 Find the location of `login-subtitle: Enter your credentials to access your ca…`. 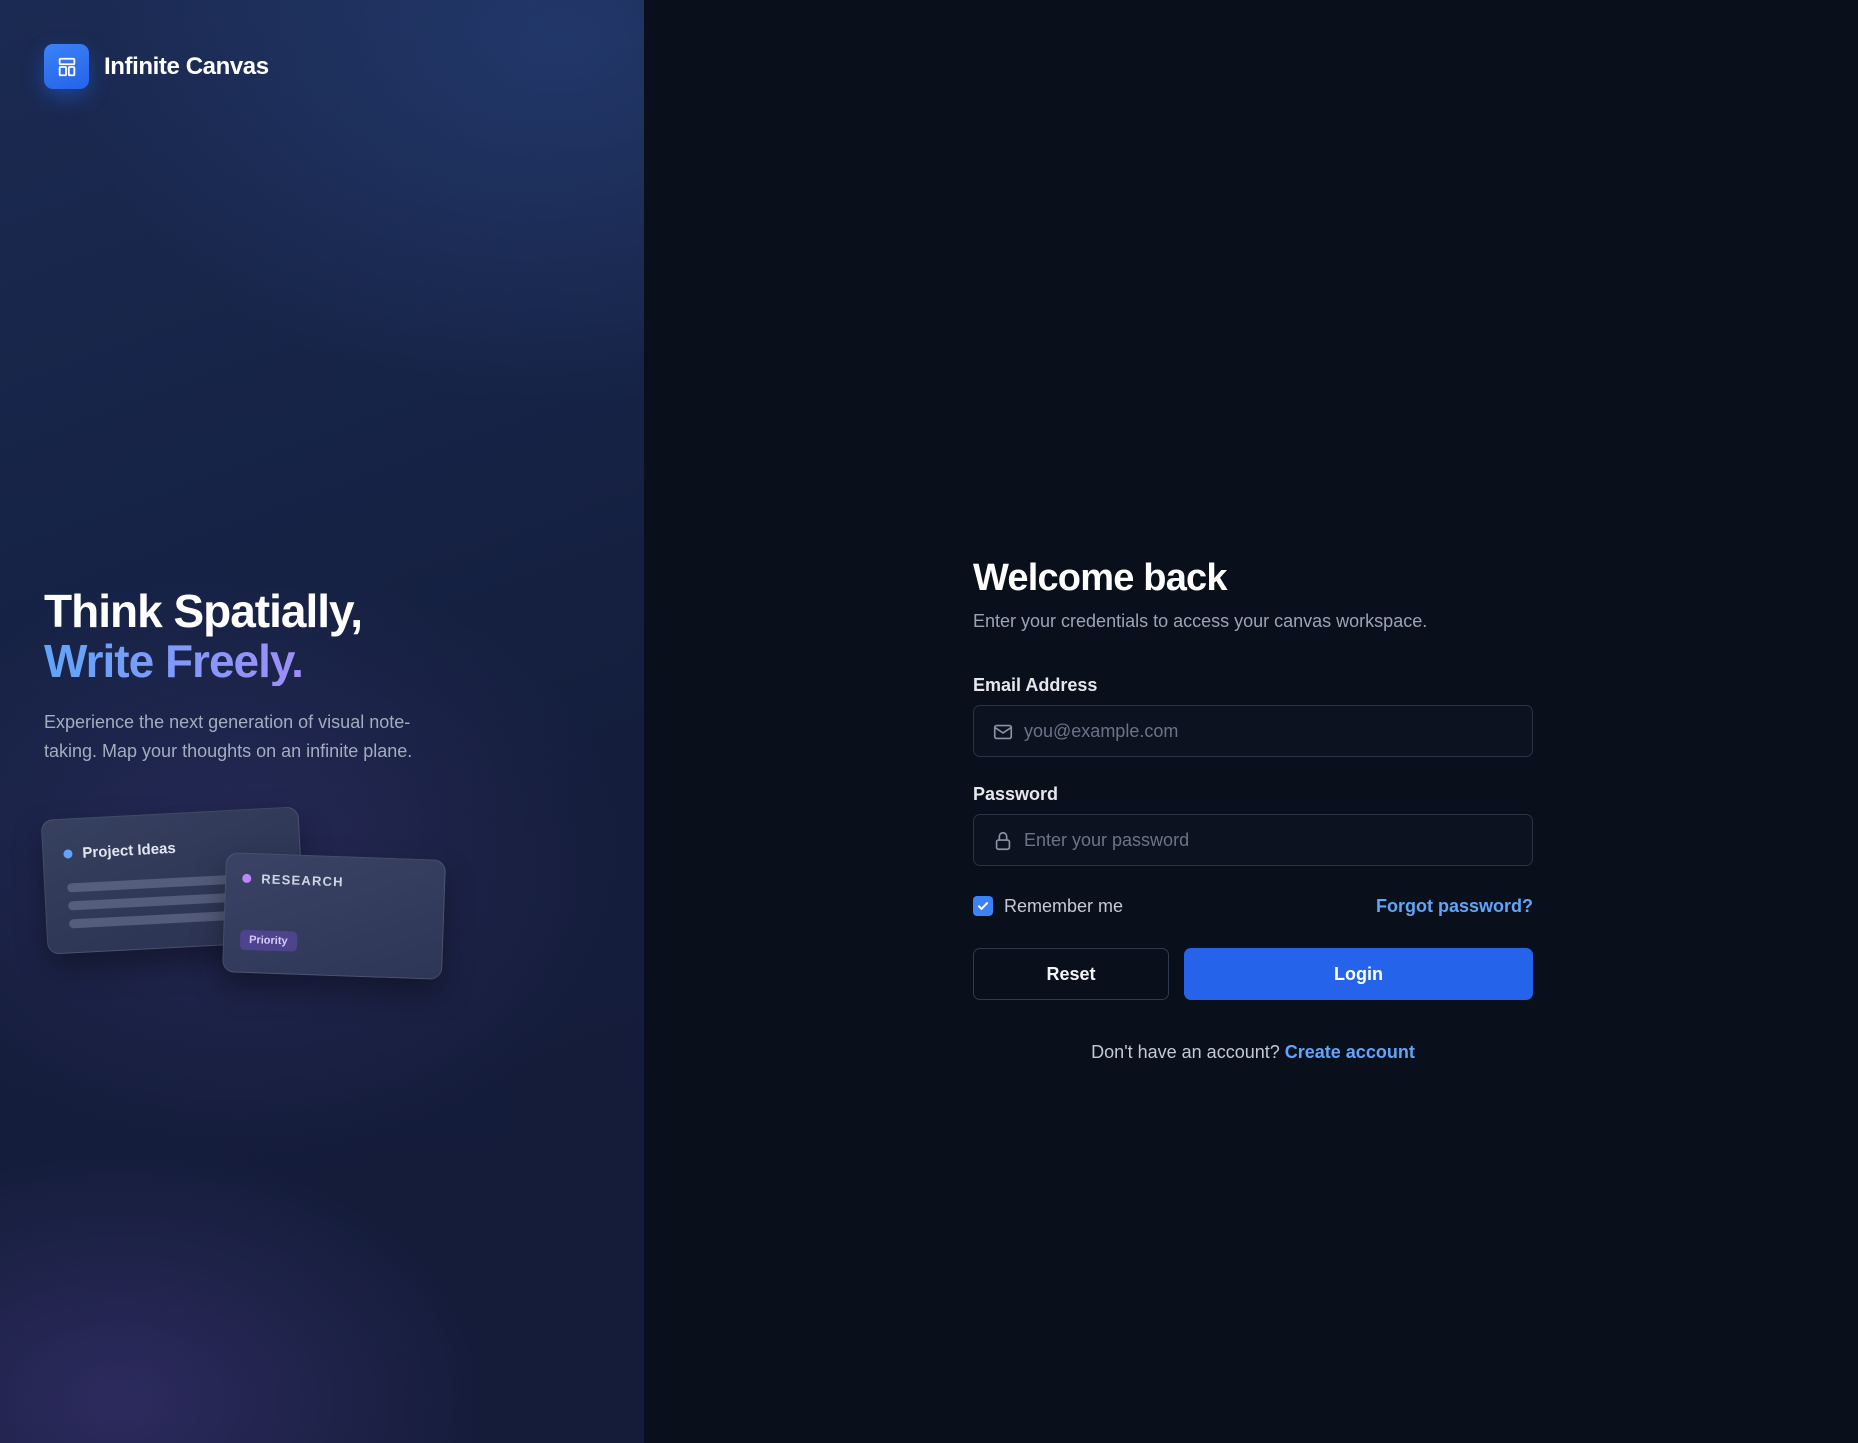

login-subtitle: Enter your credentials to access your ca… is located at coordinates (1200, 621).